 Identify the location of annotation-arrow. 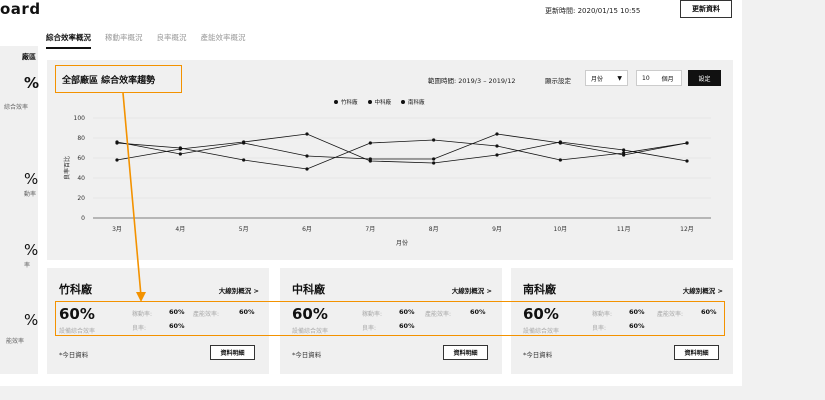
(134, 197).